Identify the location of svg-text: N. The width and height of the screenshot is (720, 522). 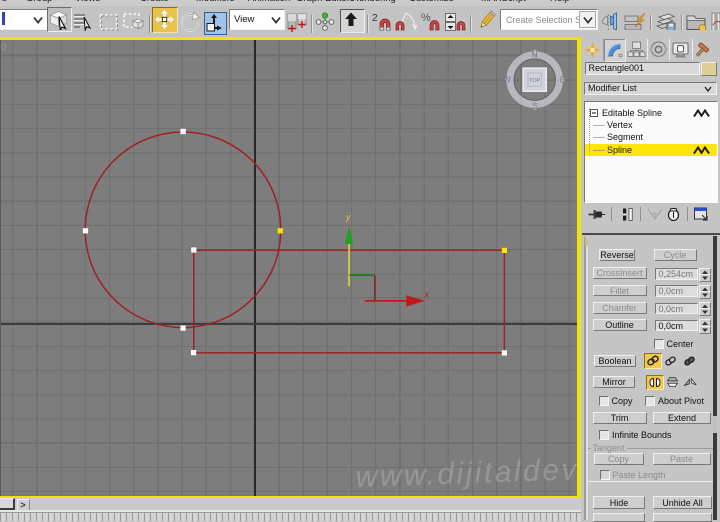
(535, 55).